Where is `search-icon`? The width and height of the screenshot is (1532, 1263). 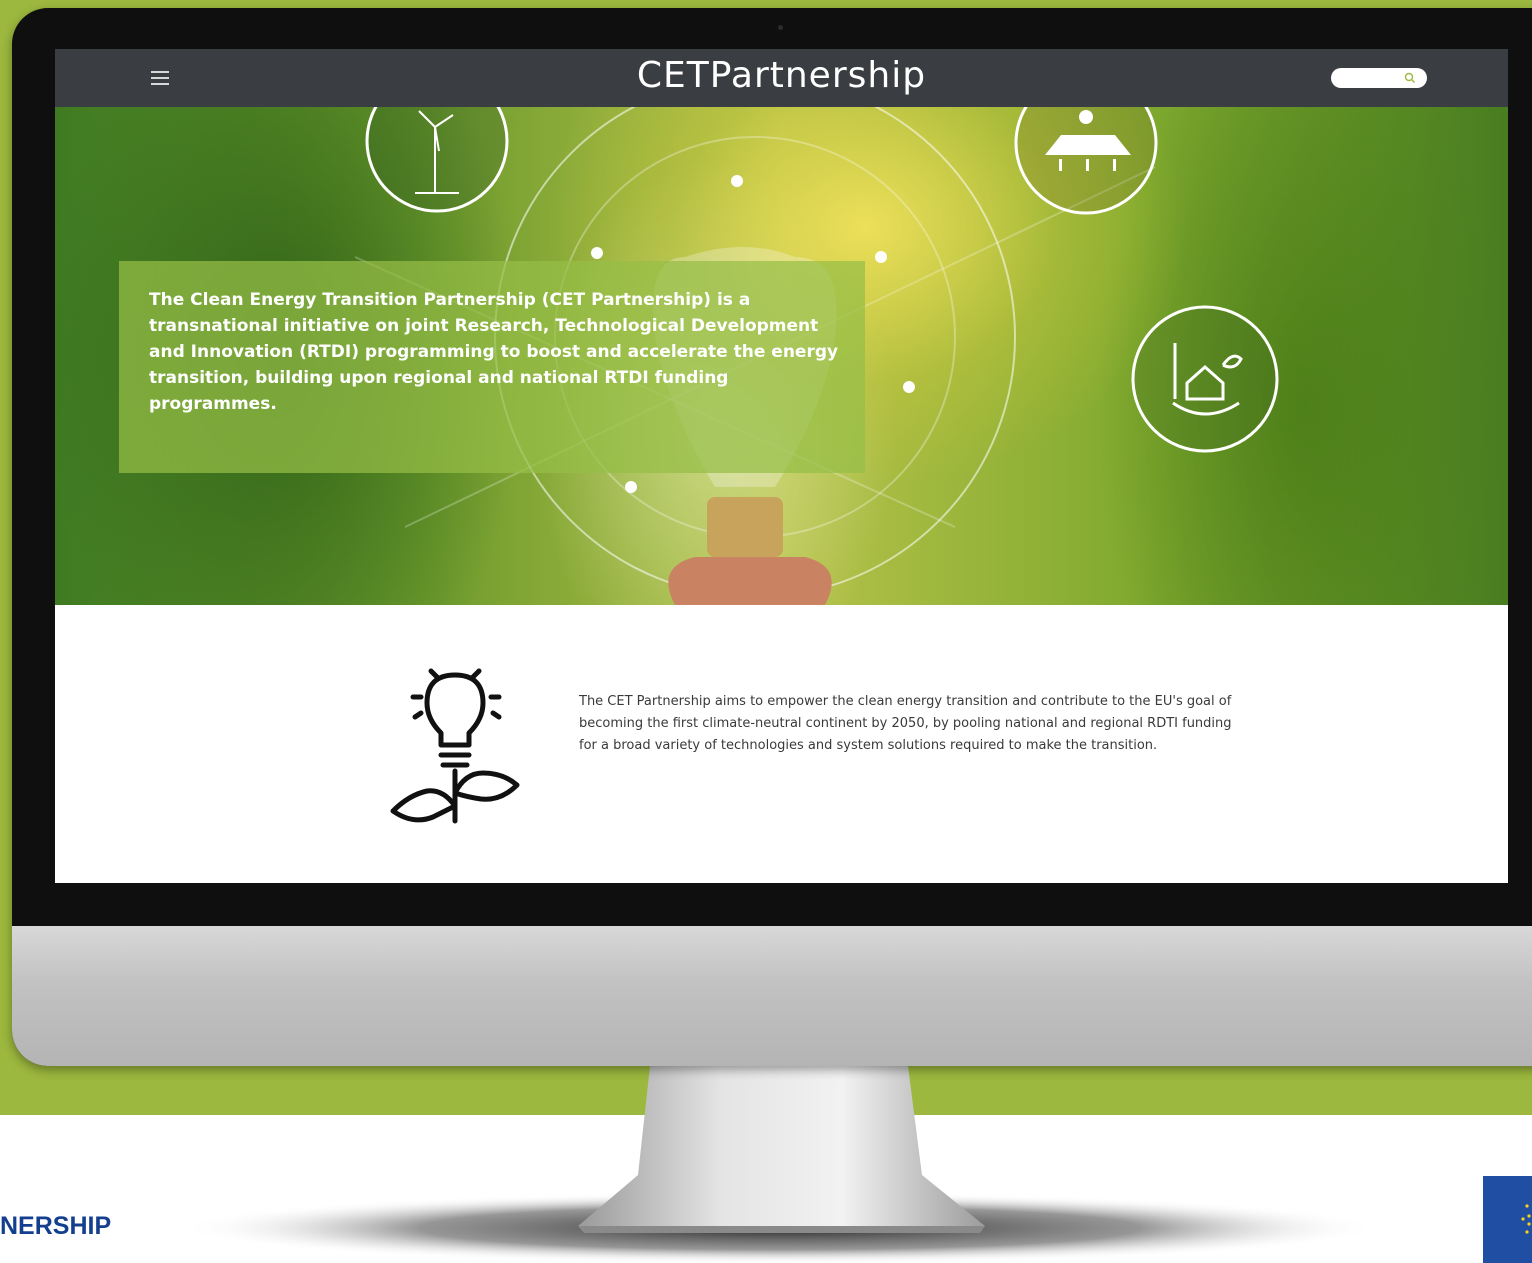 search-icon is located at coordinates (1410, 78).